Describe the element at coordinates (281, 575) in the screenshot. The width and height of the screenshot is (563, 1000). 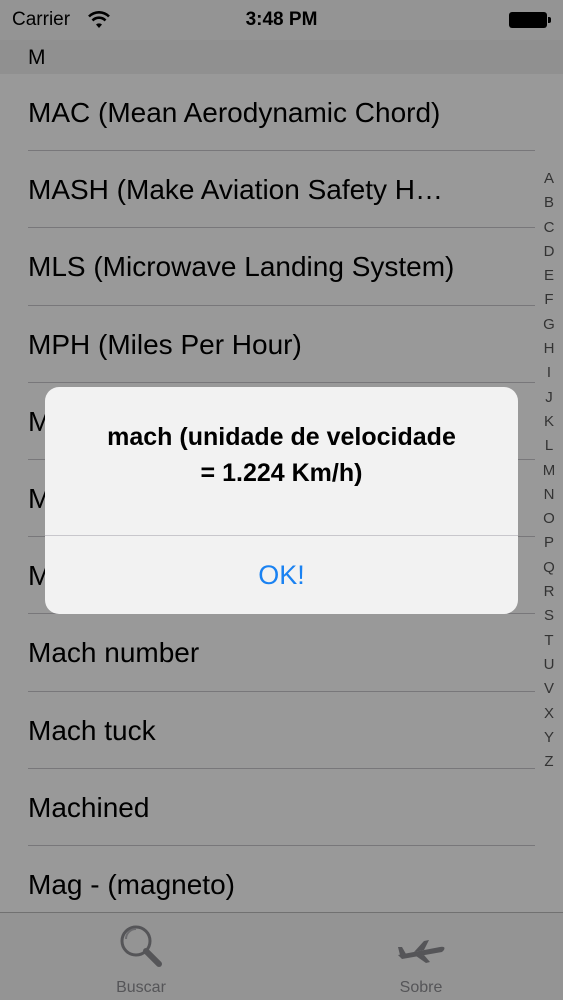
I see `ok-button: OK!` at that location.